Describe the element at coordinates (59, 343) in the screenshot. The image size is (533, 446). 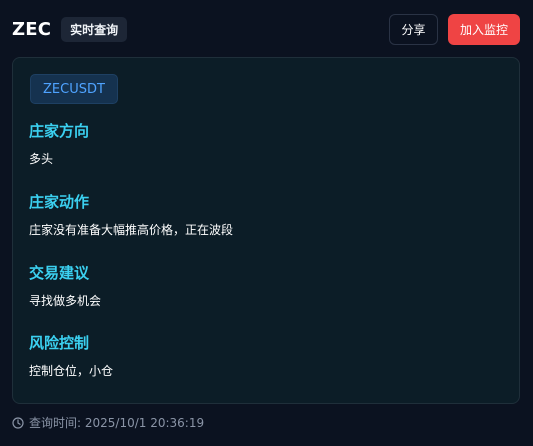
I see `section-title: 风险控制` at that location.